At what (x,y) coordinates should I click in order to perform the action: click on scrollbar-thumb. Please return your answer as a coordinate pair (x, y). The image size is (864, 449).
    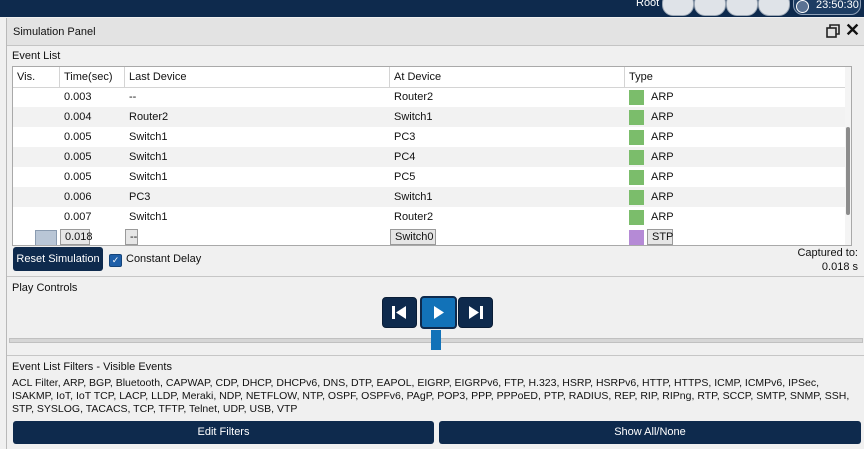
    Looking at the image, I should click on (848, 171).